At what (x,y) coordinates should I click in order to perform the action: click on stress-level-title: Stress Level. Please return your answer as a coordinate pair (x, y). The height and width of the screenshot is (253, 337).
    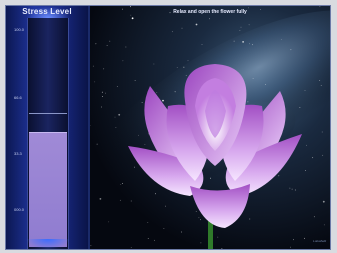
    Looking at the image, I should click on (47, 11).